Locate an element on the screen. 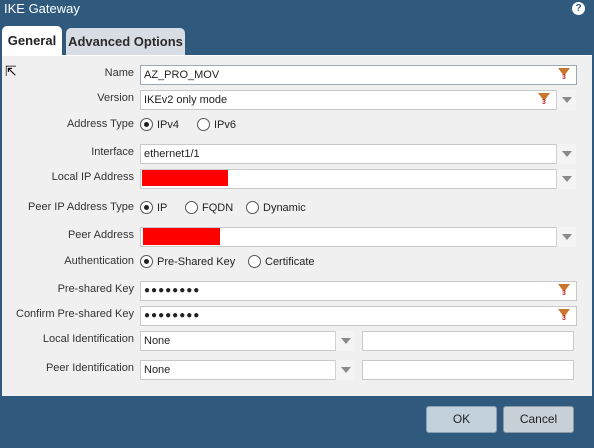  local-id-select: None is located at coordinates (247, 341).